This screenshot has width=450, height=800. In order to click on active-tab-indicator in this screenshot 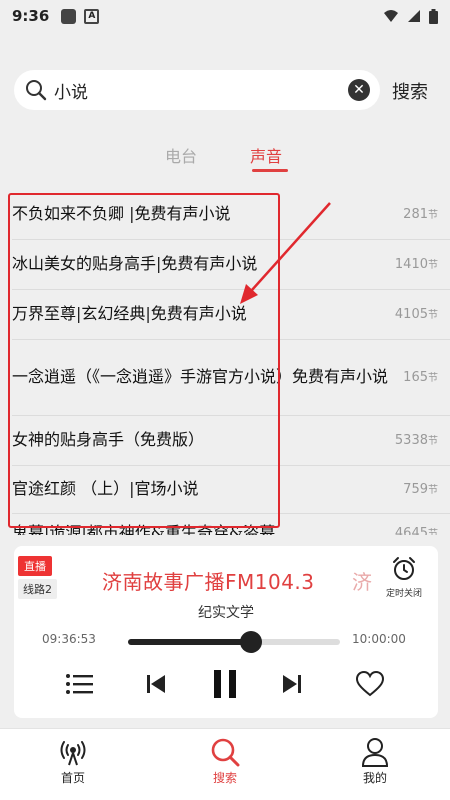, I will do `click(270, 170)`.